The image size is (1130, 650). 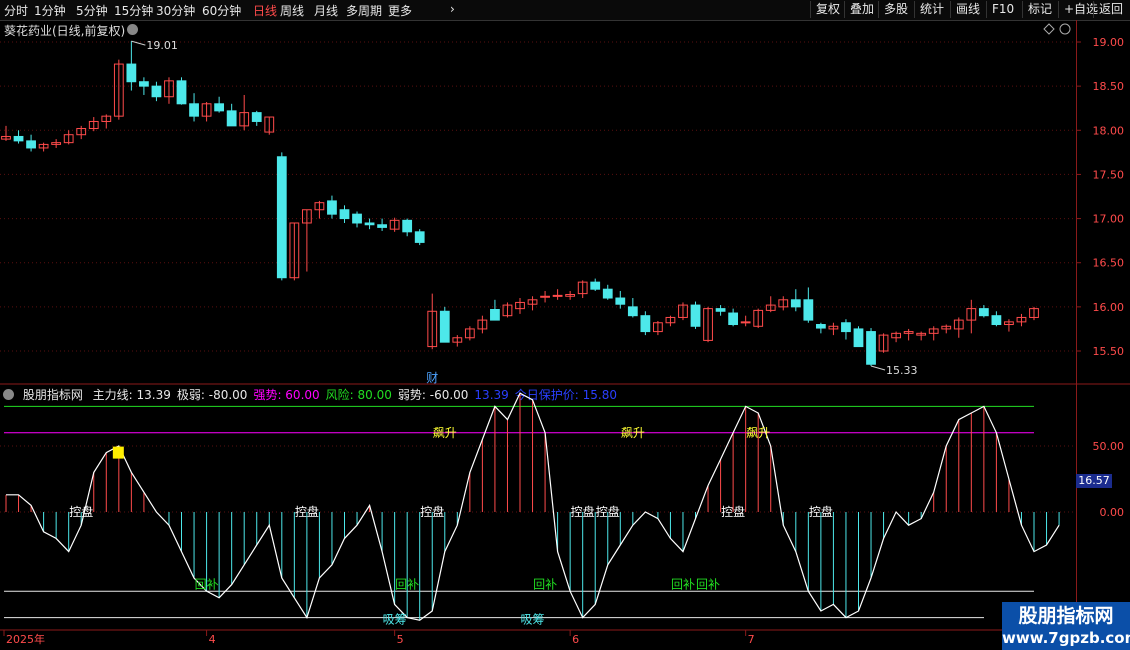 I want to click on price-tick-label-7: 15.50, so click(x=1109, y=351).